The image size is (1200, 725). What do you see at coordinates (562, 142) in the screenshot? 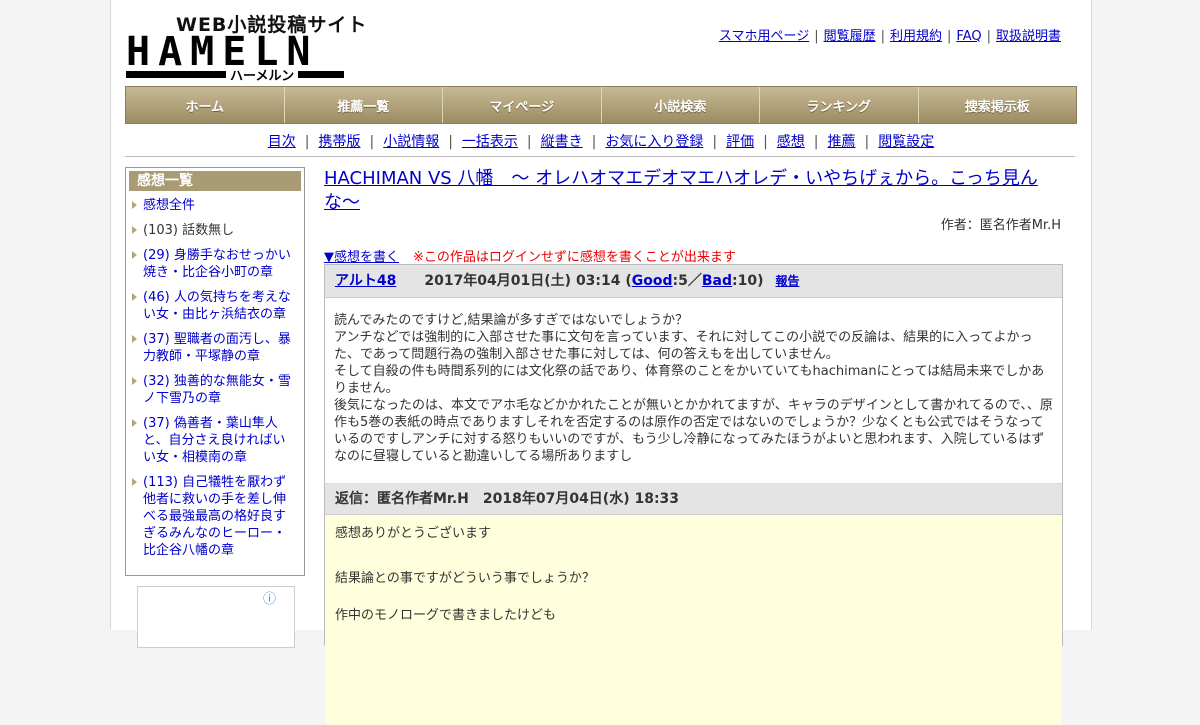
I see `subnav-vertical: 縦書き` at bounding box center [562, 142].